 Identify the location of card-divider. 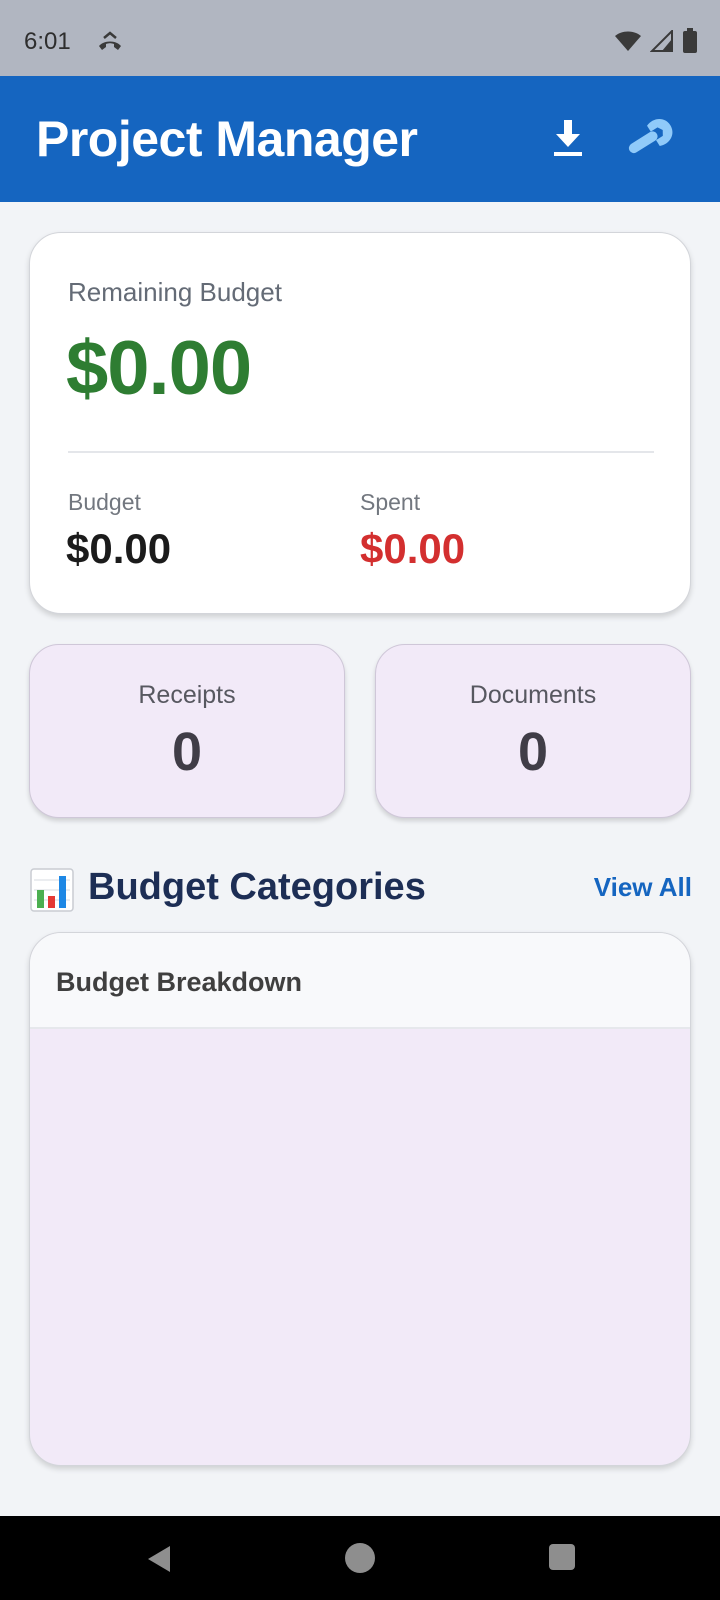
(361, 452).